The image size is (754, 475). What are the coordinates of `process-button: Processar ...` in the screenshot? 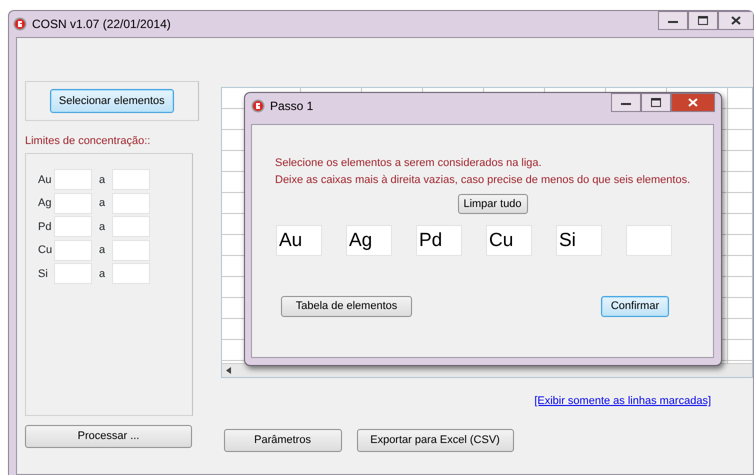 It's located at (108, 436).